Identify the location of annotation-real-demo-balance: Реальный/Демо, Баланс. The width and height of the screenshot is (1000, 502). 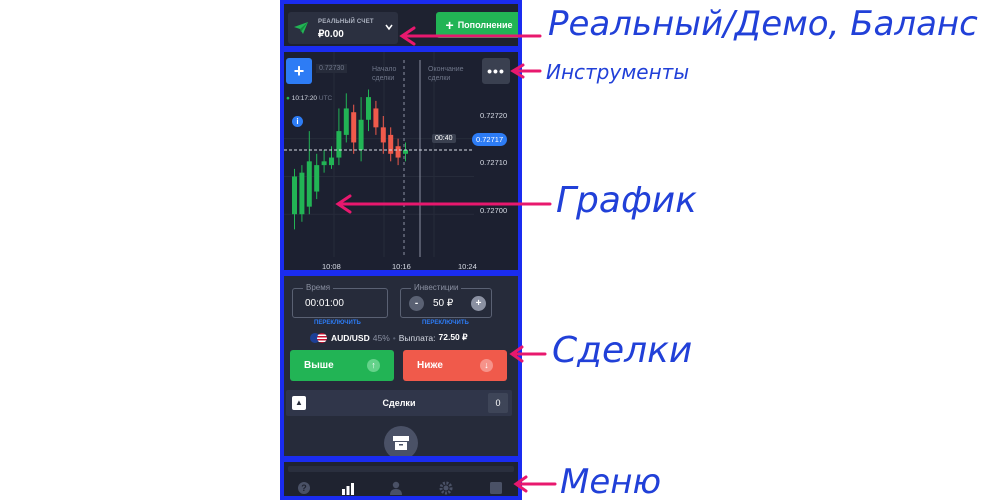
(763, 24).